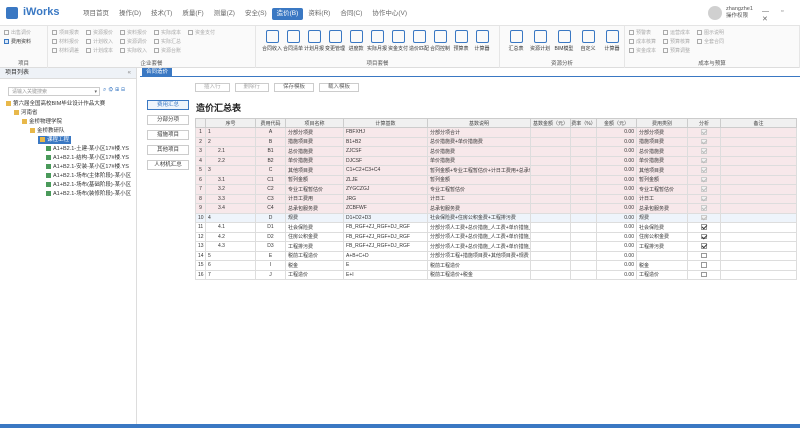 Image resolution: width=800 pixels, height=428 pixels. What do you see at coordinates (496, 179) in the screenshot?
I see `table-row: 6 3.1 C1 暂列金额 ZLJE 暂列金额 0.00 暂列金额` at bounding box center [496, 179].